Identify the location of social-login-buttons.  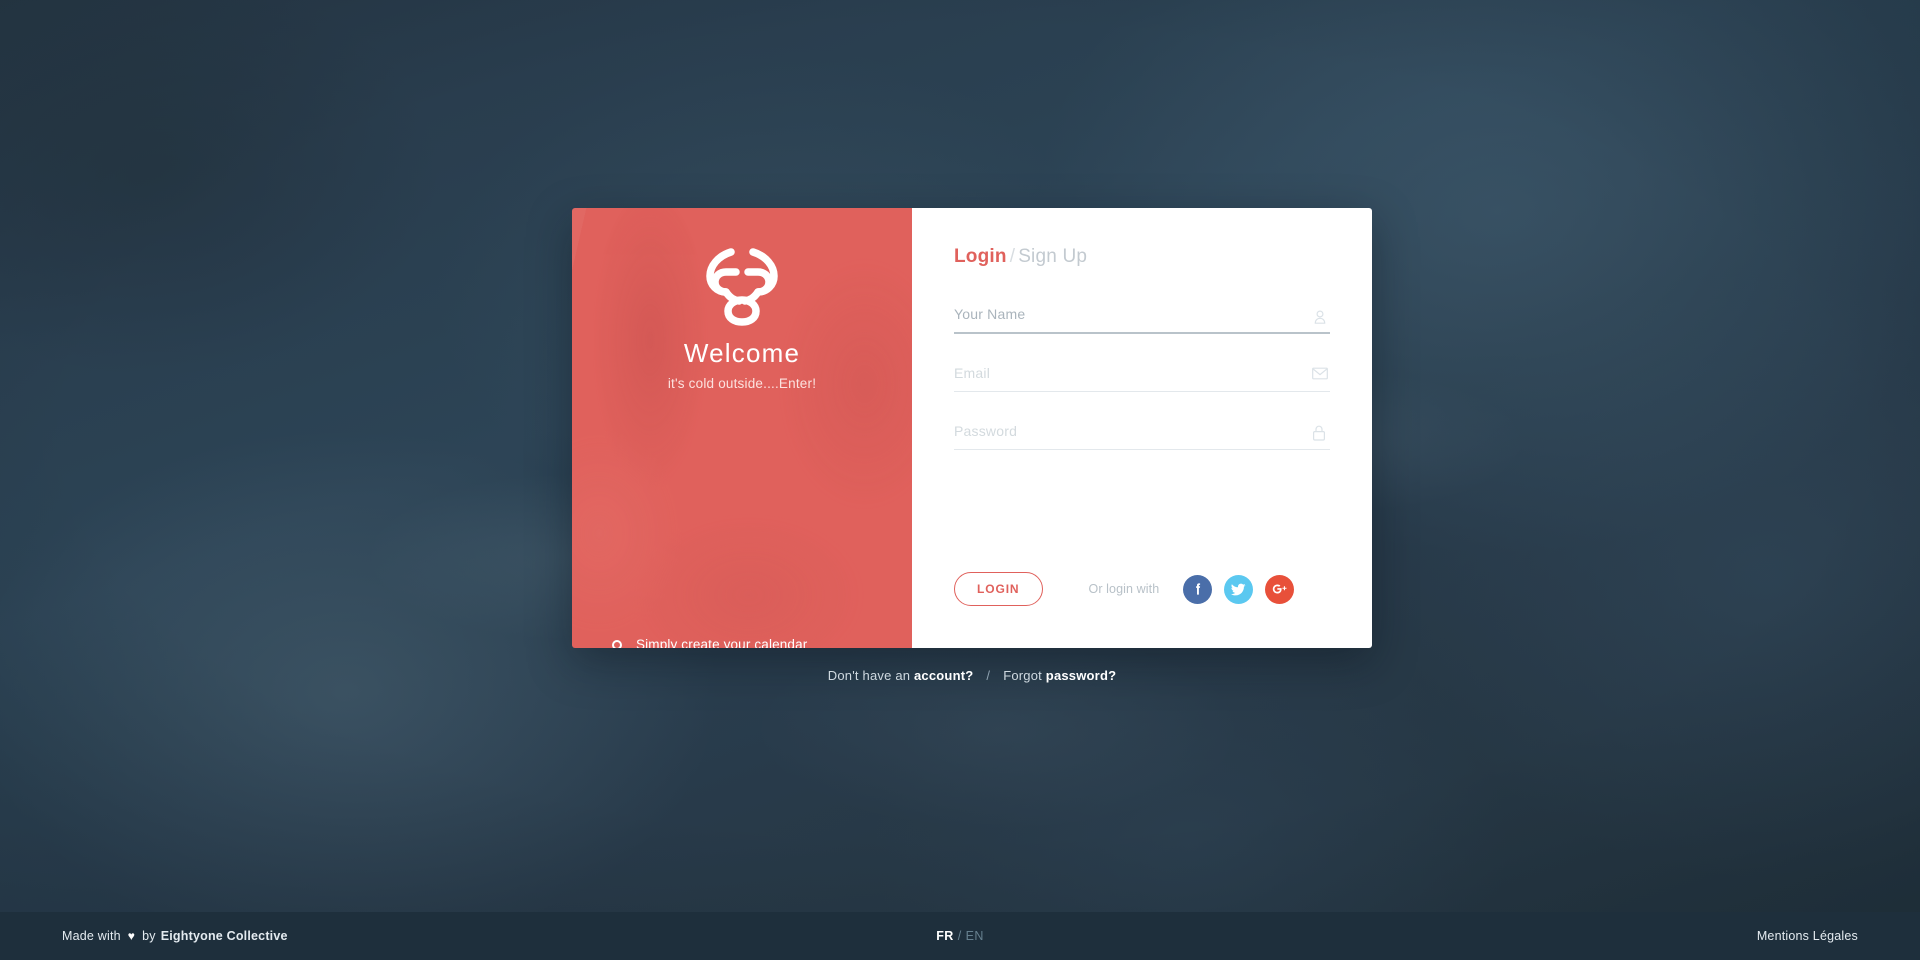
(1239, 589).